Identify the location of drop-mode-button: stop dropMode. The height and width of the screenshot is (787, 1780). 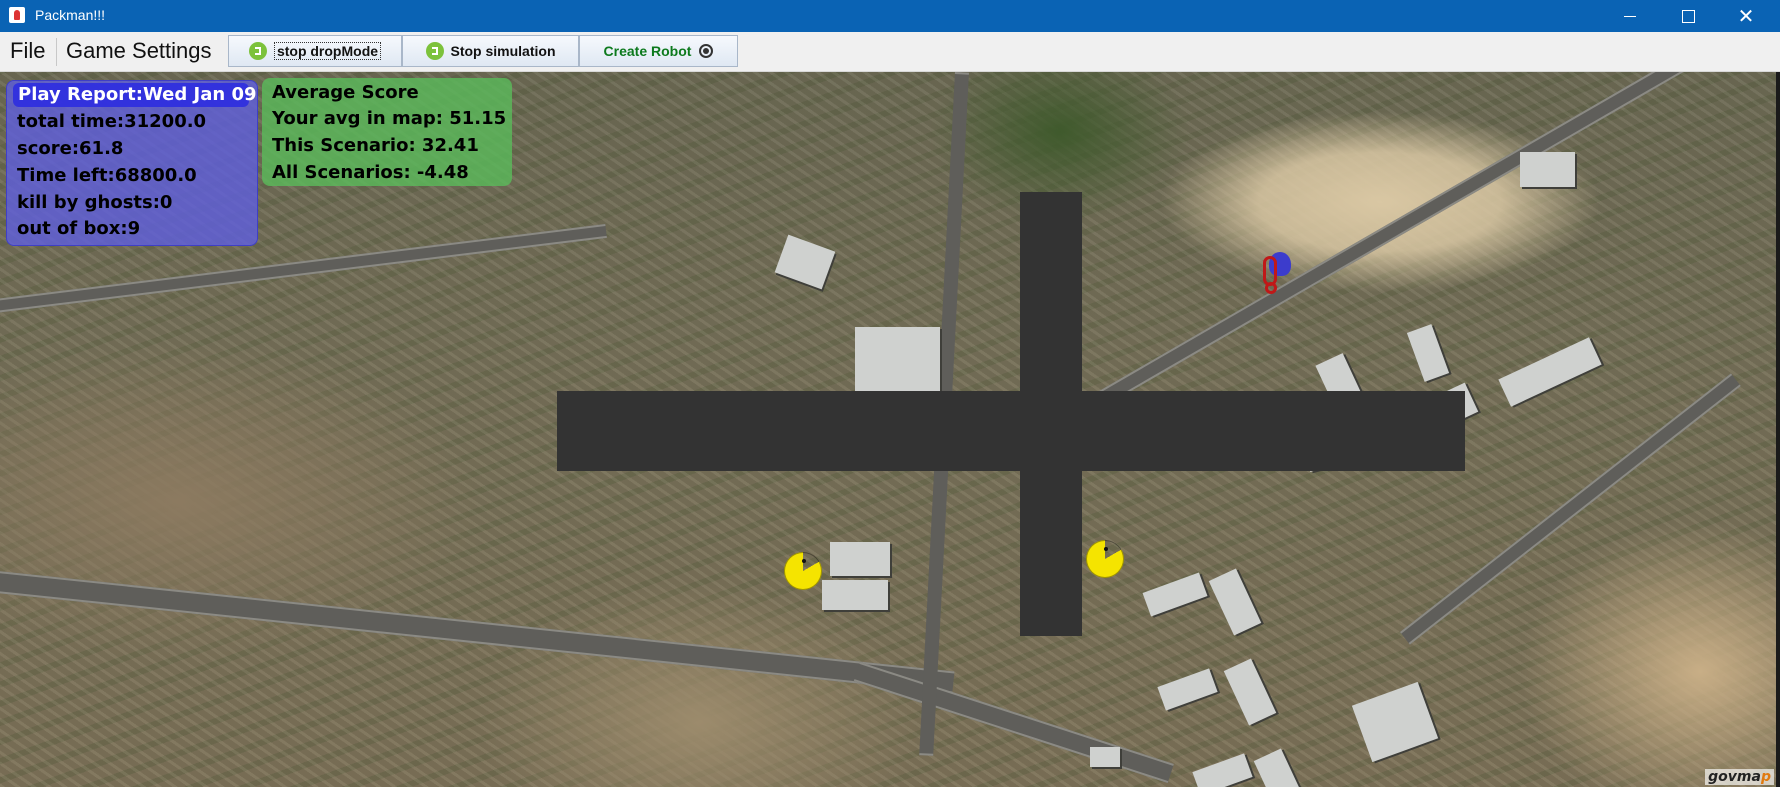
(315, 51).